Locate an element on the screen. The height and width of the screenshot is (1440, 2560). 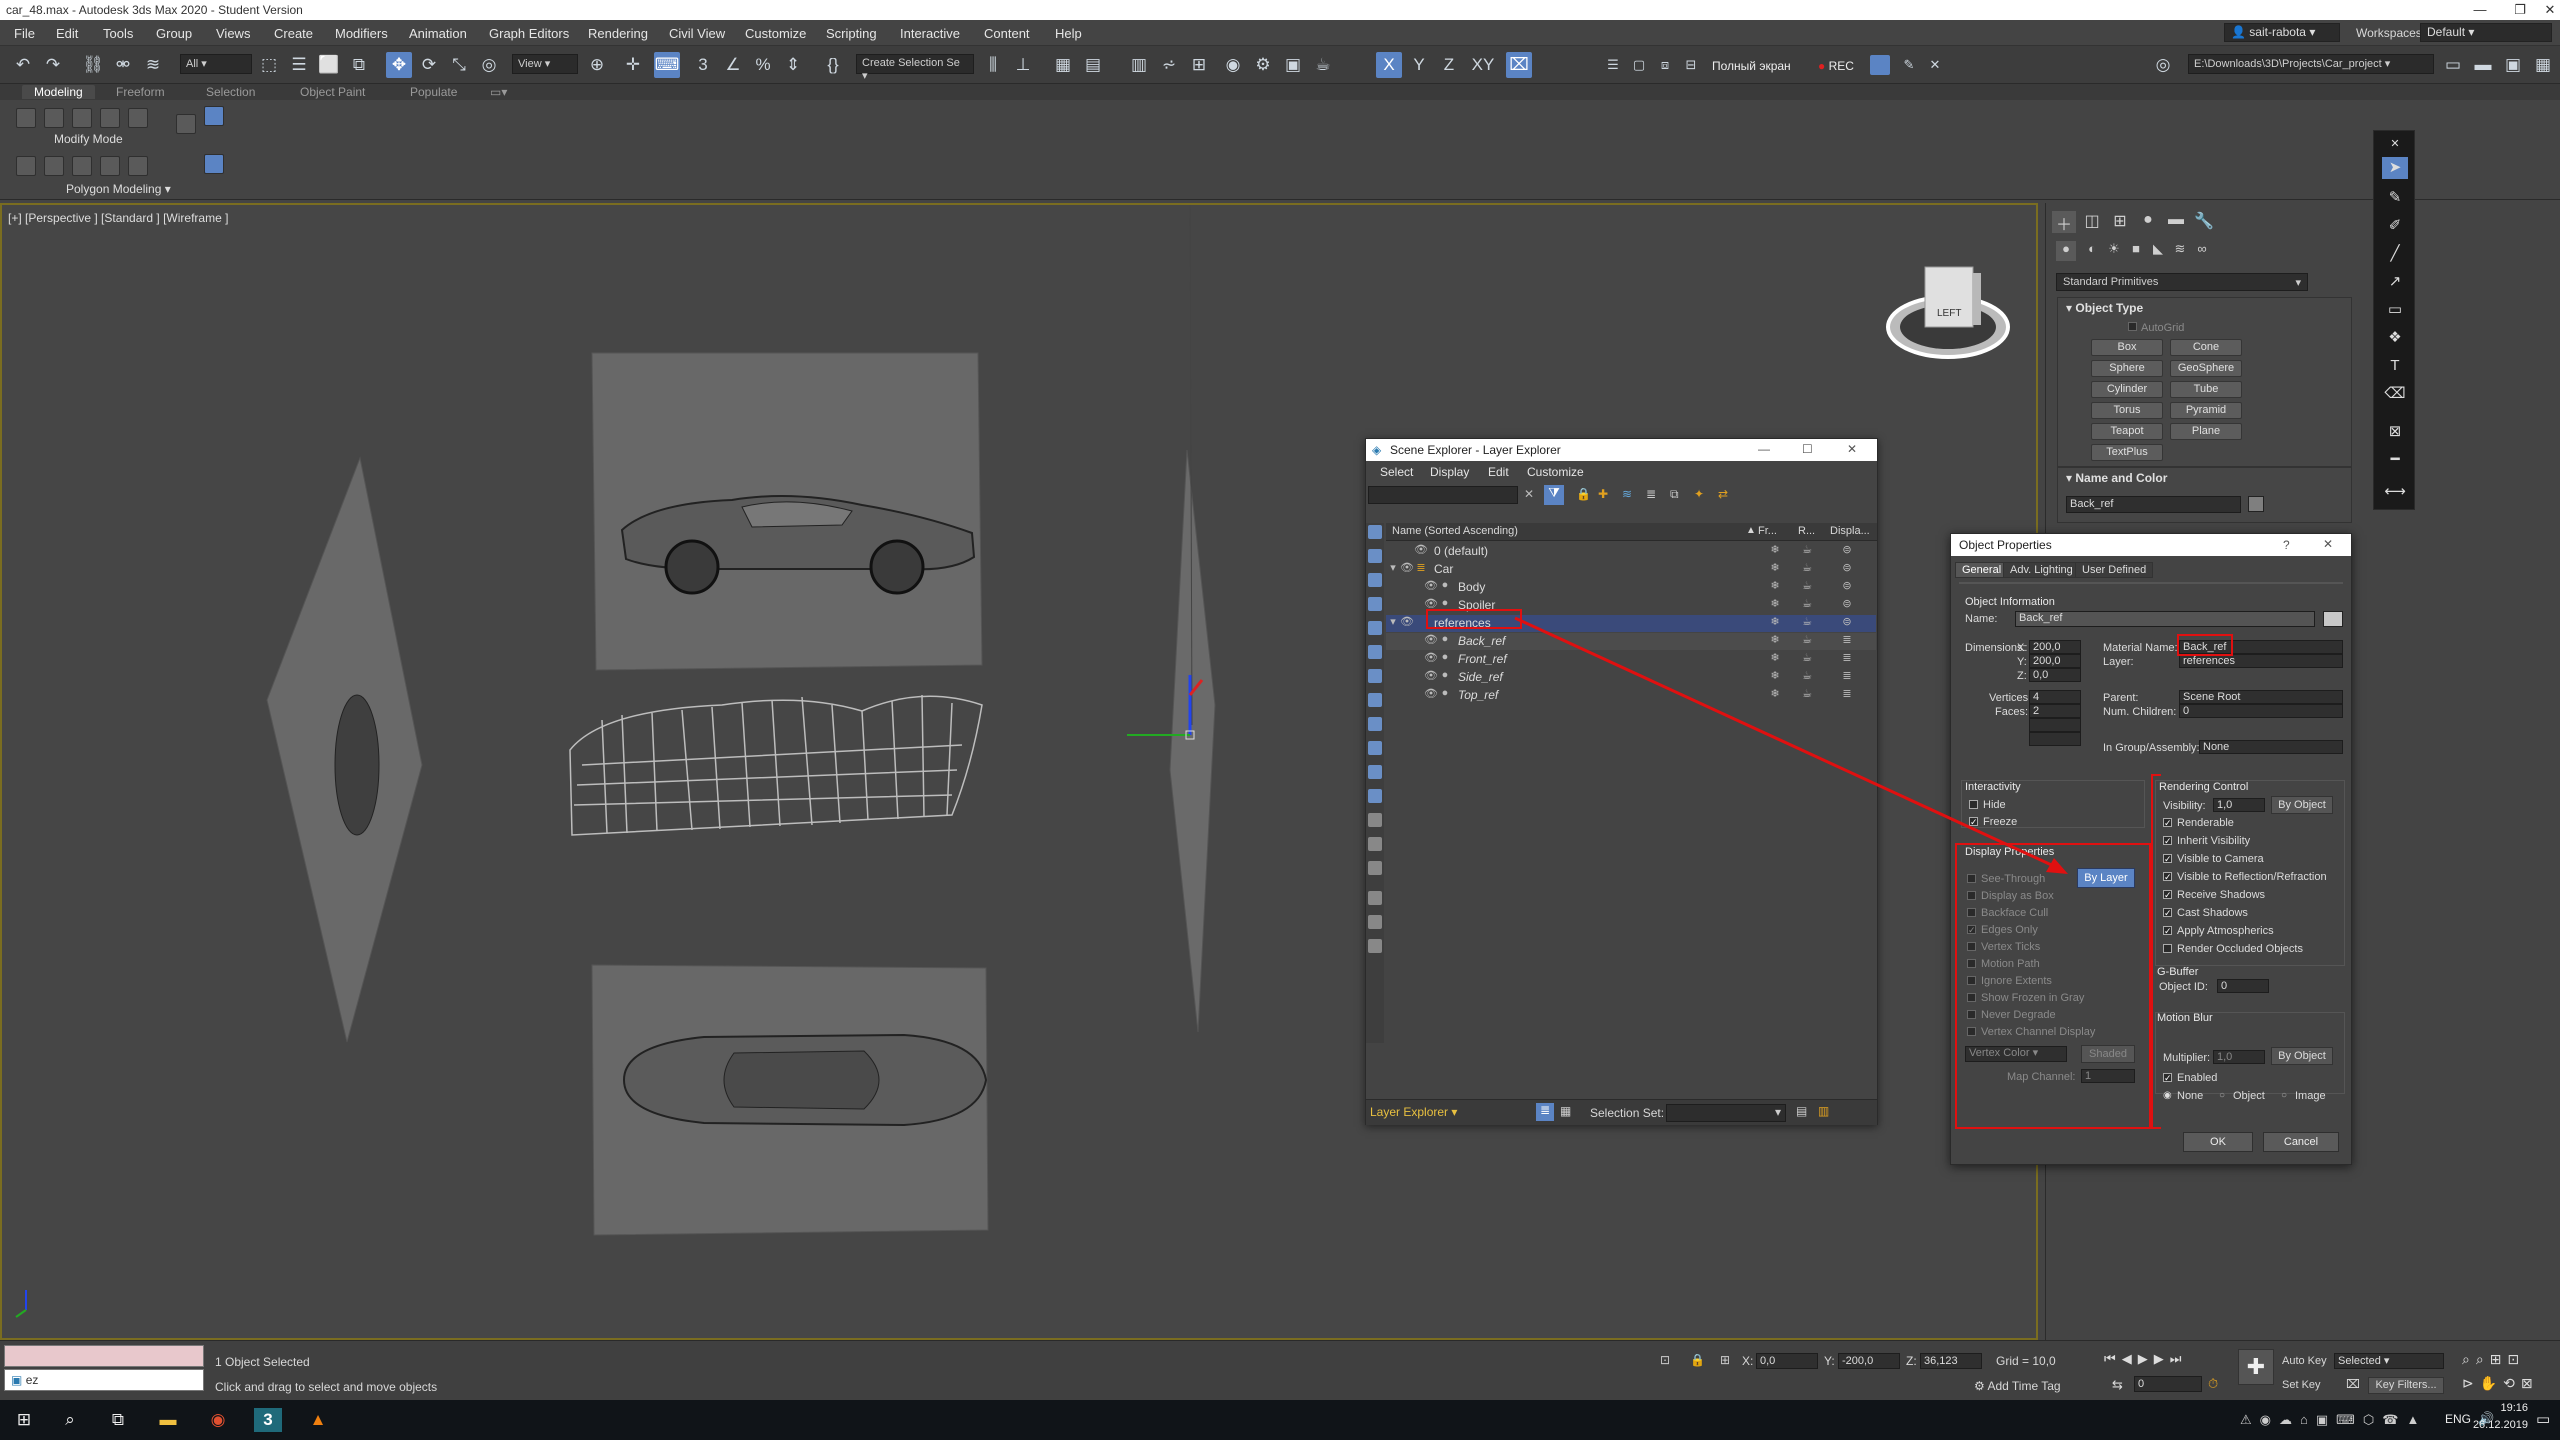
torus-button: Torus is located at coordinates (2127, 410).